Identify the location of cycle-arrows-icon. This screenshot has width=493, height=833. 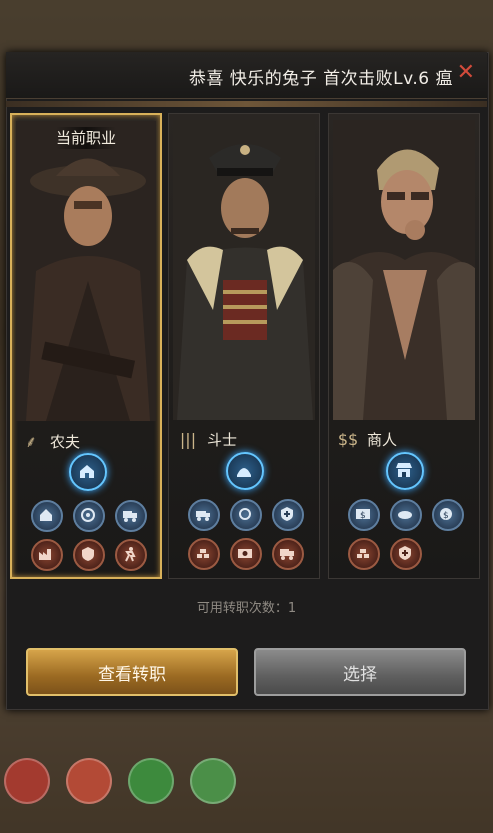
(246, 515).